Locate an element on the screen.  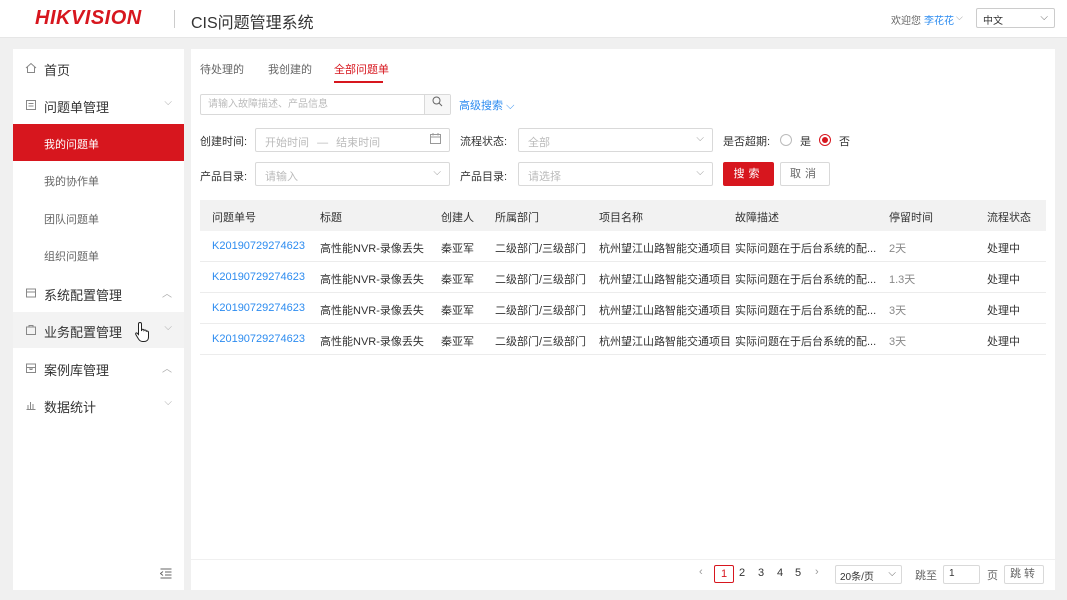
column-header: 所属部门 is located at coordinates (517, 217).